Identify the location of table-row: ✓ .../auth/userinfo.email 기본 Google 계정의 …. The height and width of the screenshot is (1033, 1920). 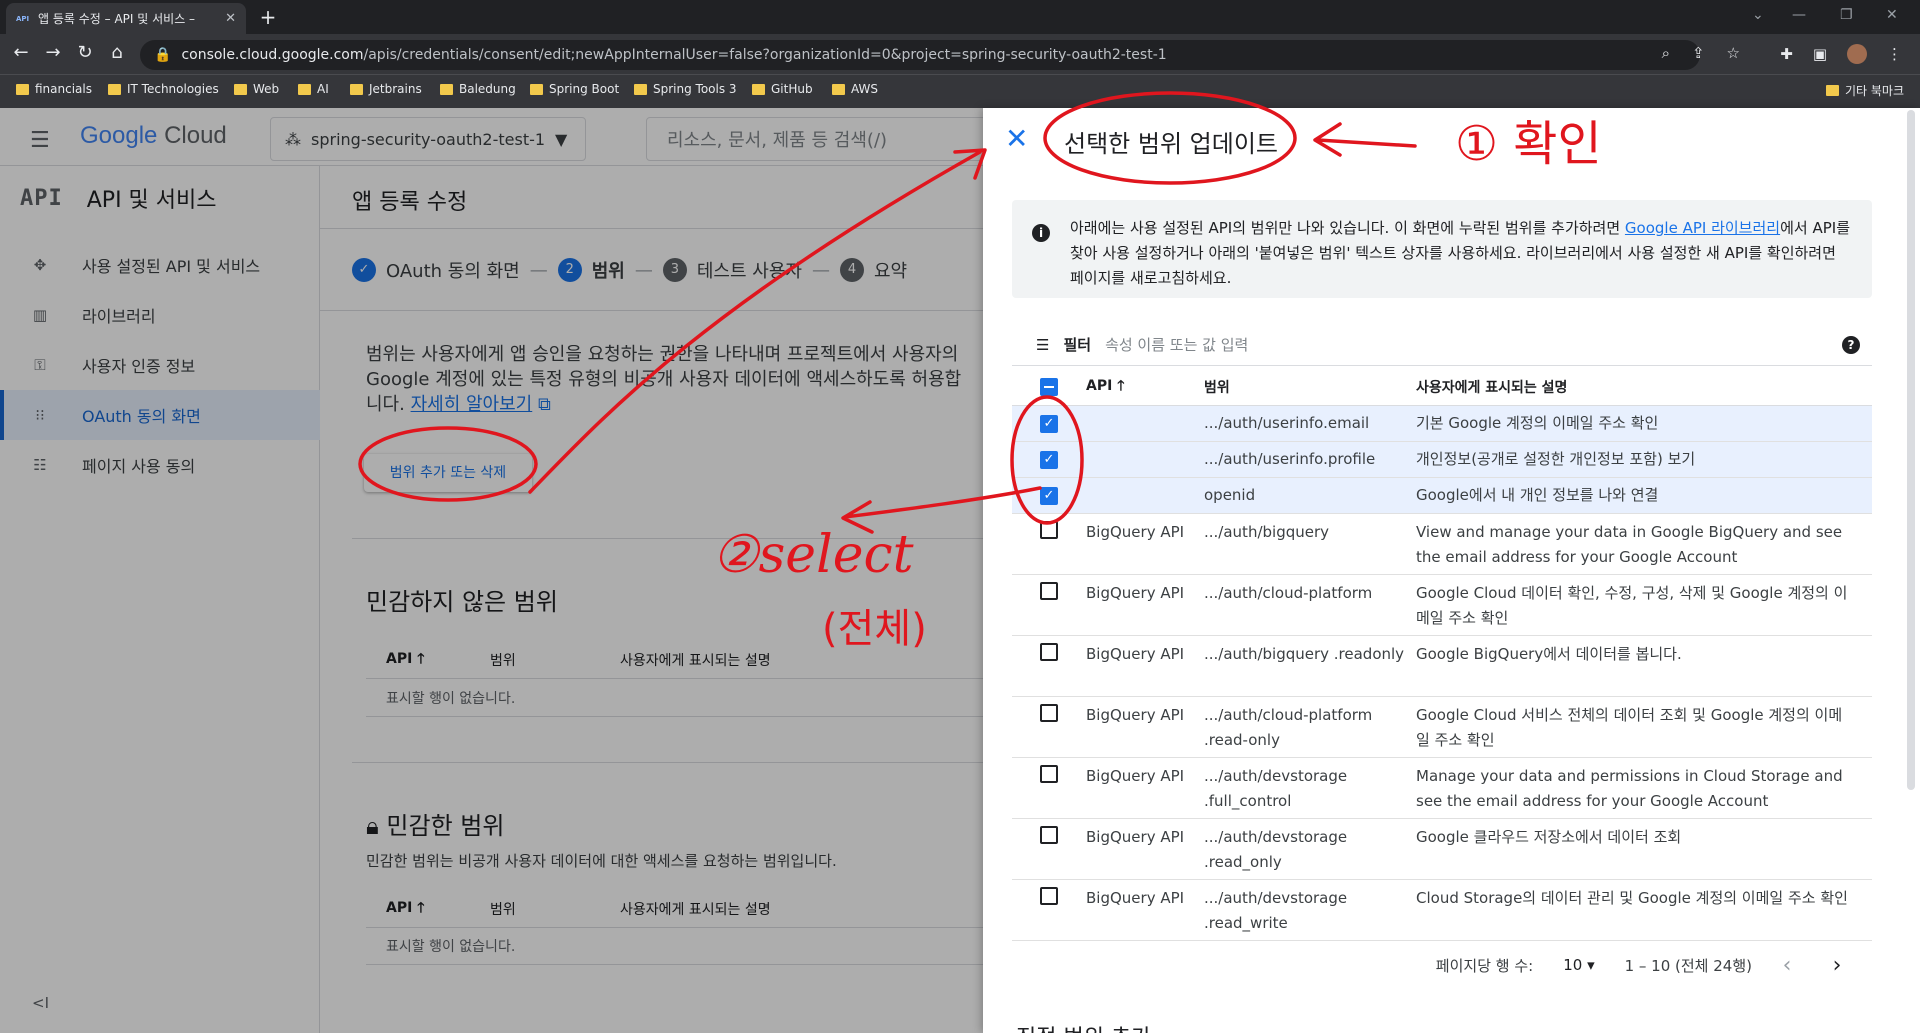
(1442, 424).